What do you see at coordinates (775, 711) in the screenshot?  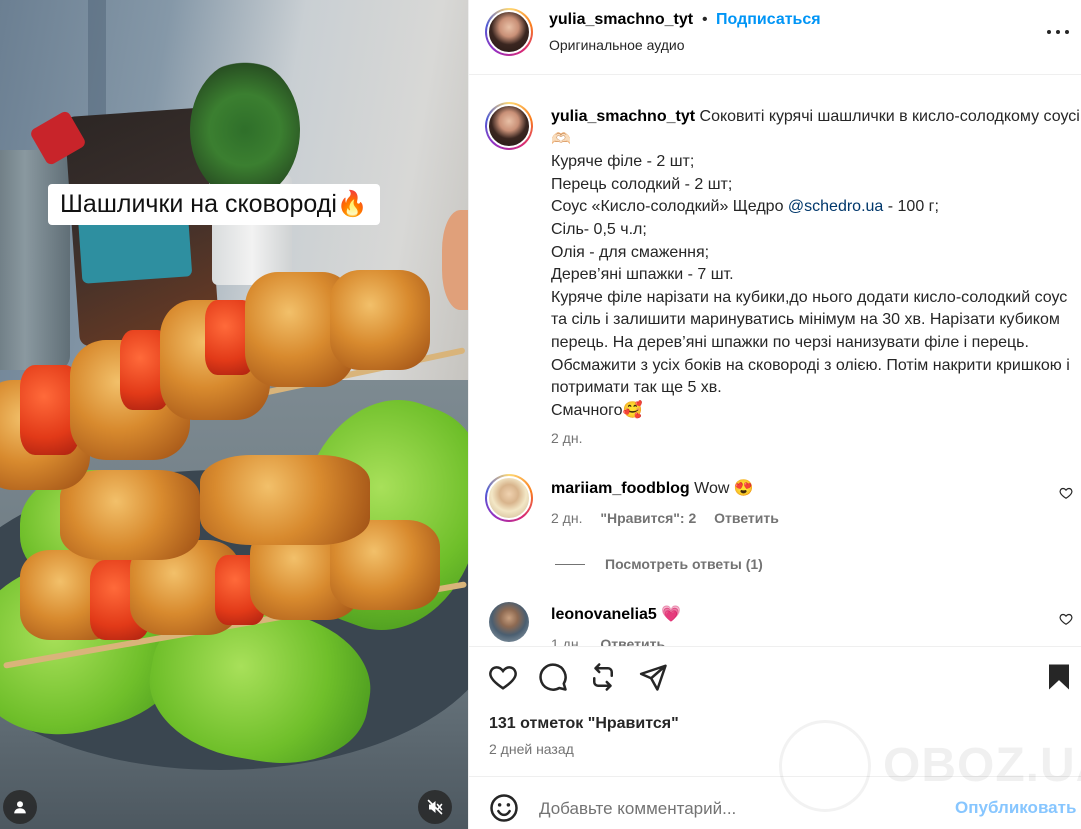 I see `post-actions: 131 отметок "Нравится" 2 дней назад` at bounding box center [775, 711].